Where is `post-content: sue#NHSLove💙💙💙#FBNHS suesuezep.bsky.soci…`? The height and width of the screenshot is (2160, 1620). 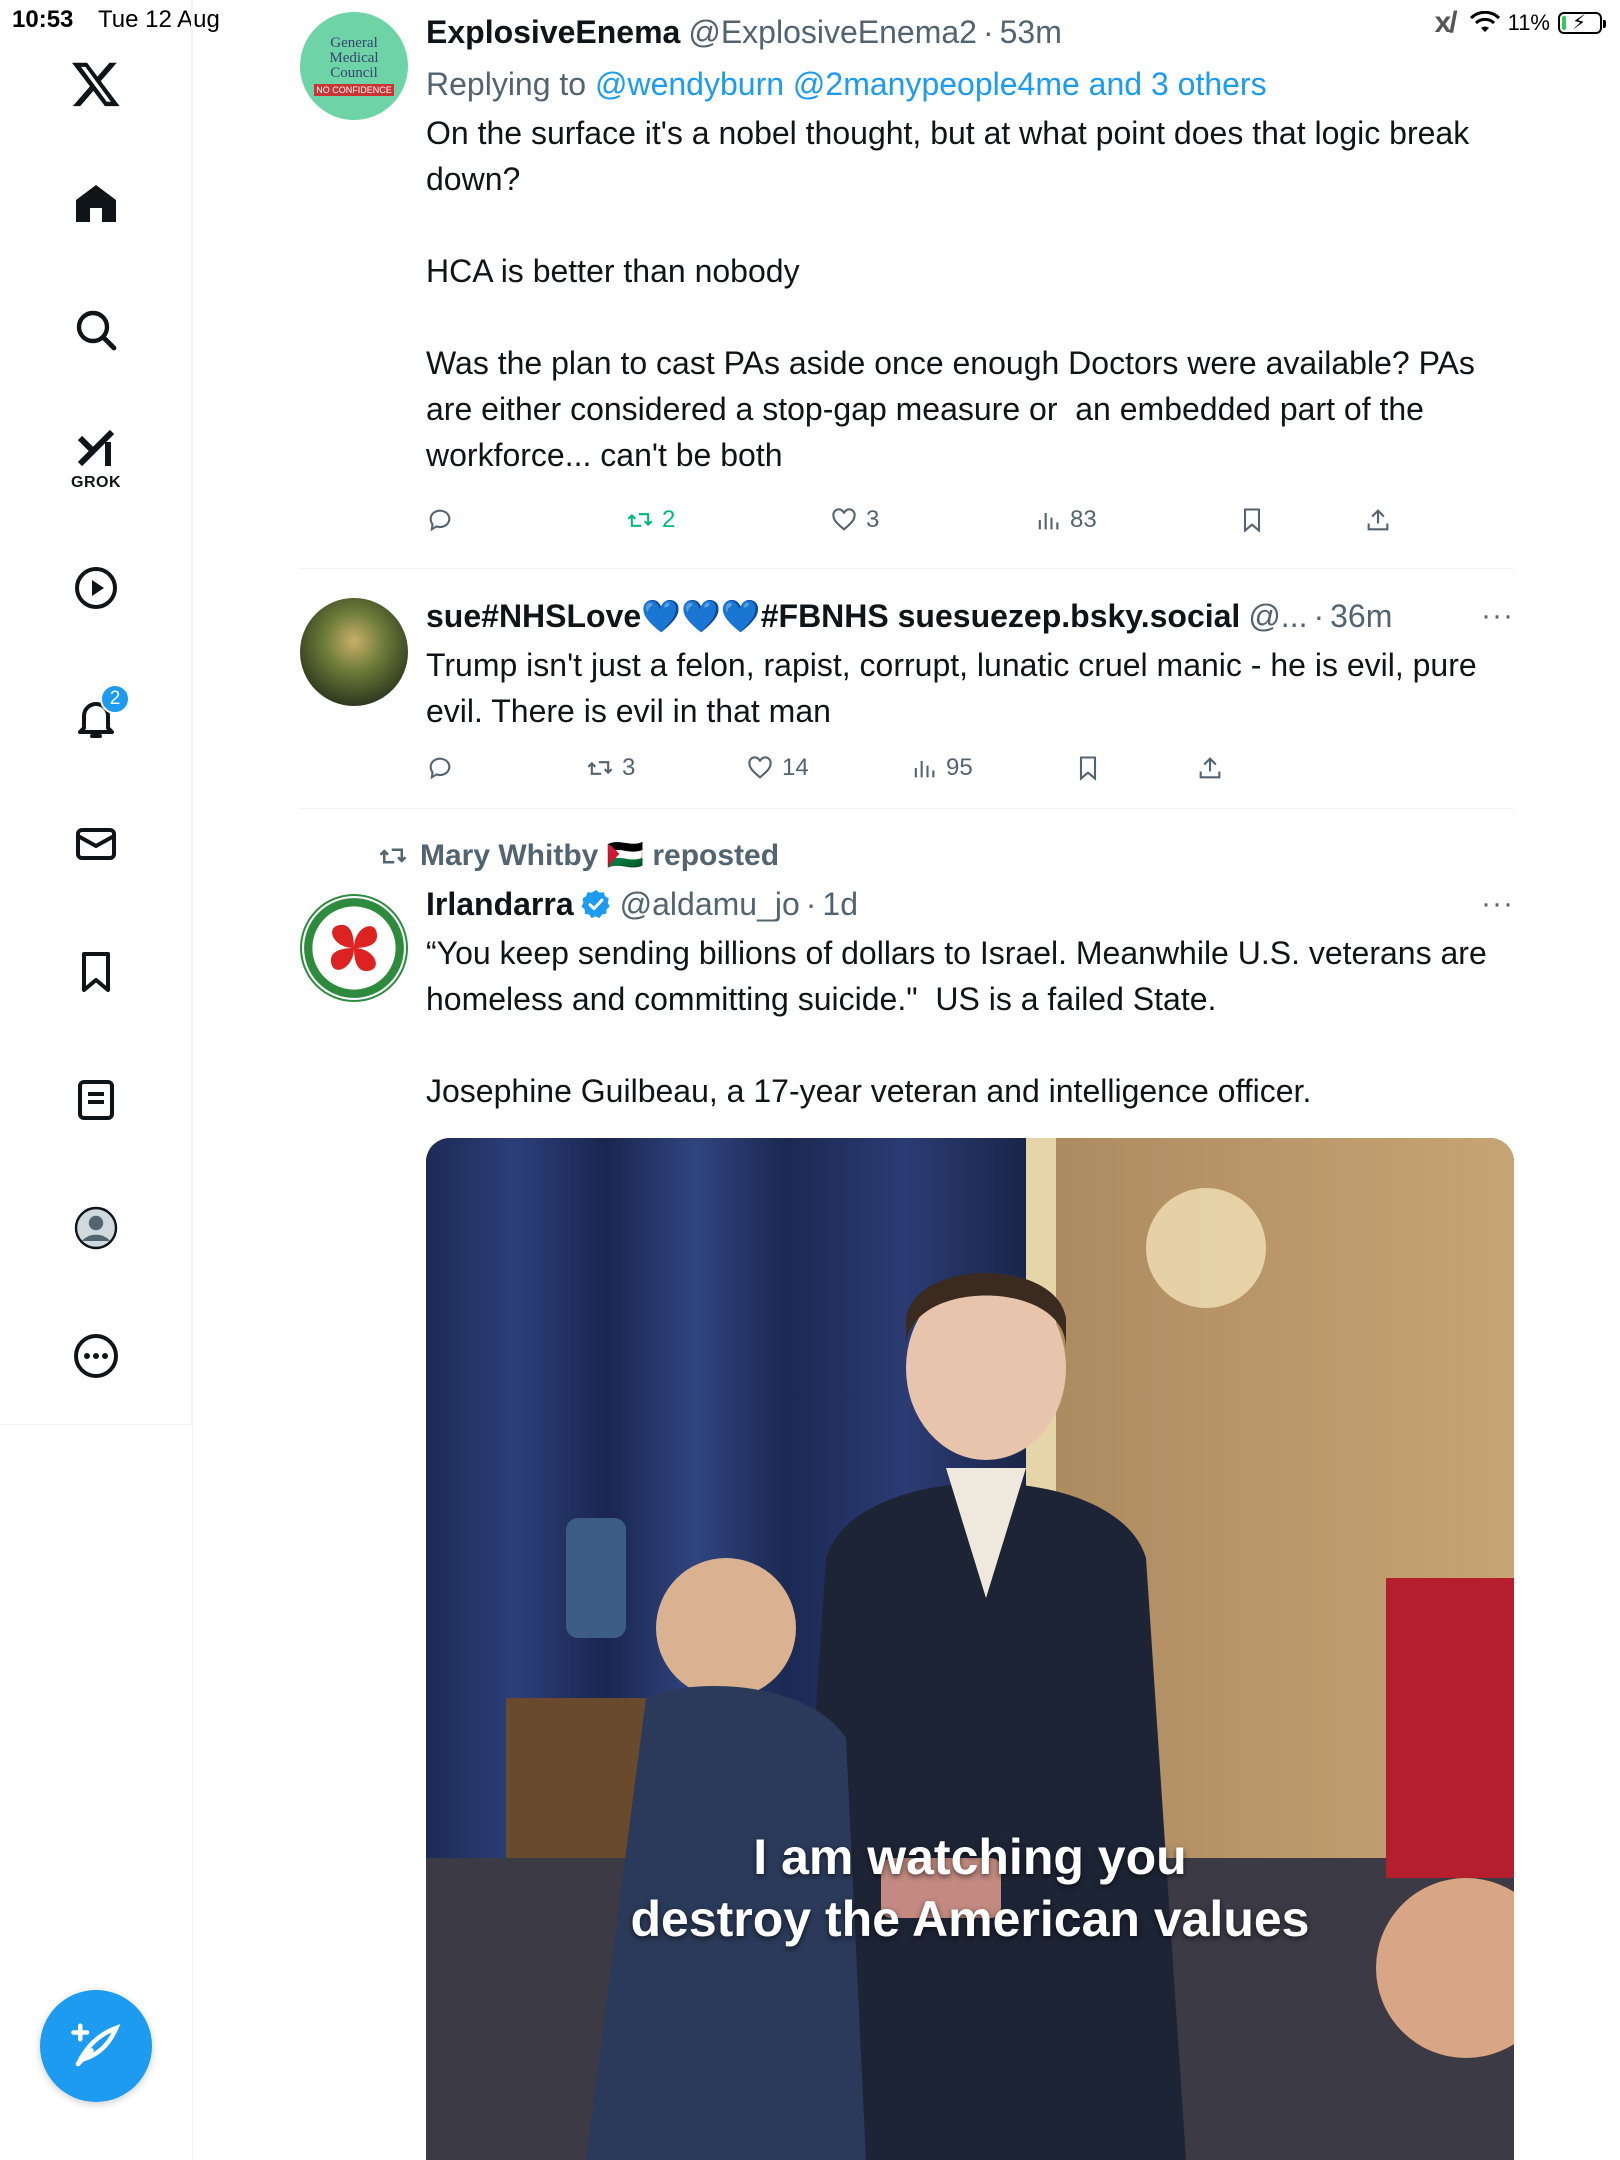
post-content: sue#NHSLove💙💙💙#FBNHS suesuezep.bsky.soci… is located at coordinates (971, 665).